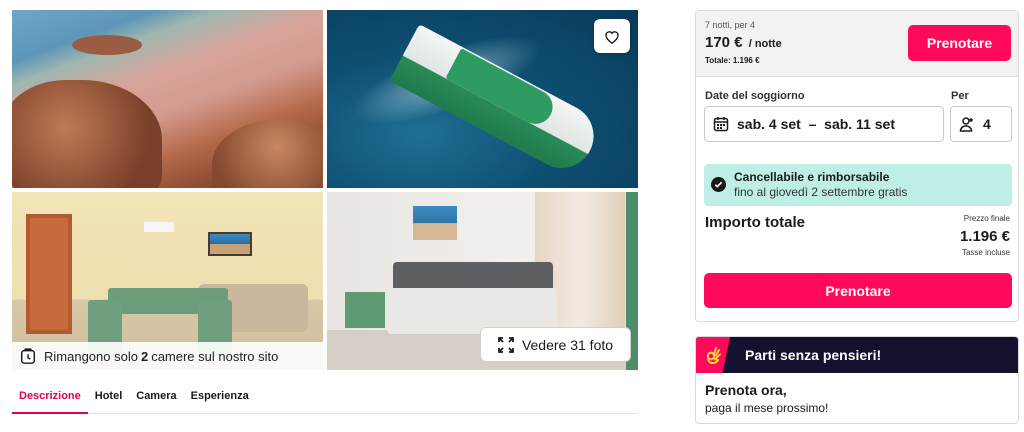 Image resolution: width=1024 pixels, height=432 pixels. I want to click on tab-hotel: Hotel, so click(109, 399).